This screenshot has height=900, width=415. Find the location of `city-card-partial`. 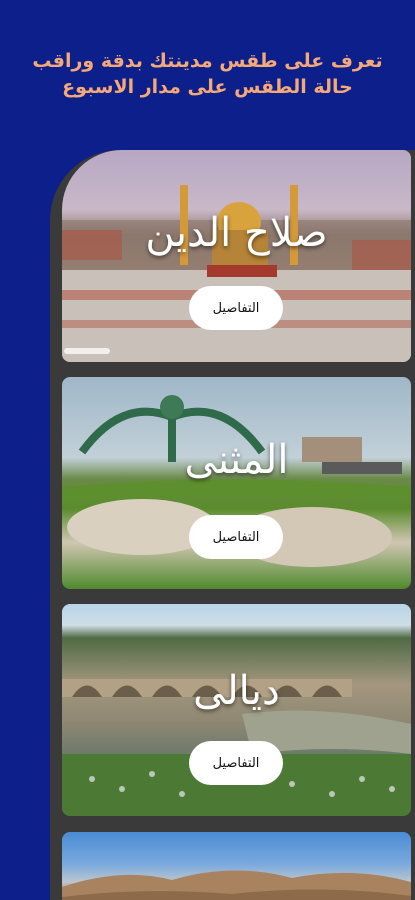

city-card-partial is located at coordinates (236, 866).